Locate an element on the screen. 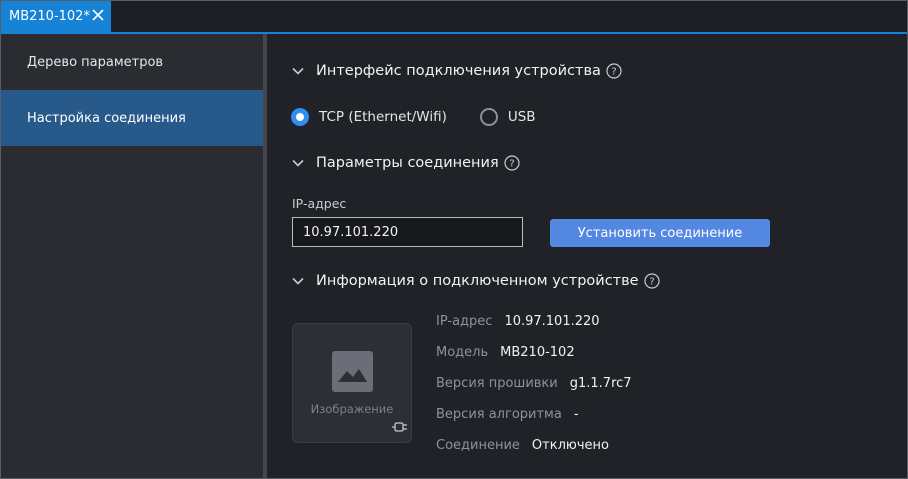  info-row-model: Модель MB210-102 is located at coordinates (505, 352).